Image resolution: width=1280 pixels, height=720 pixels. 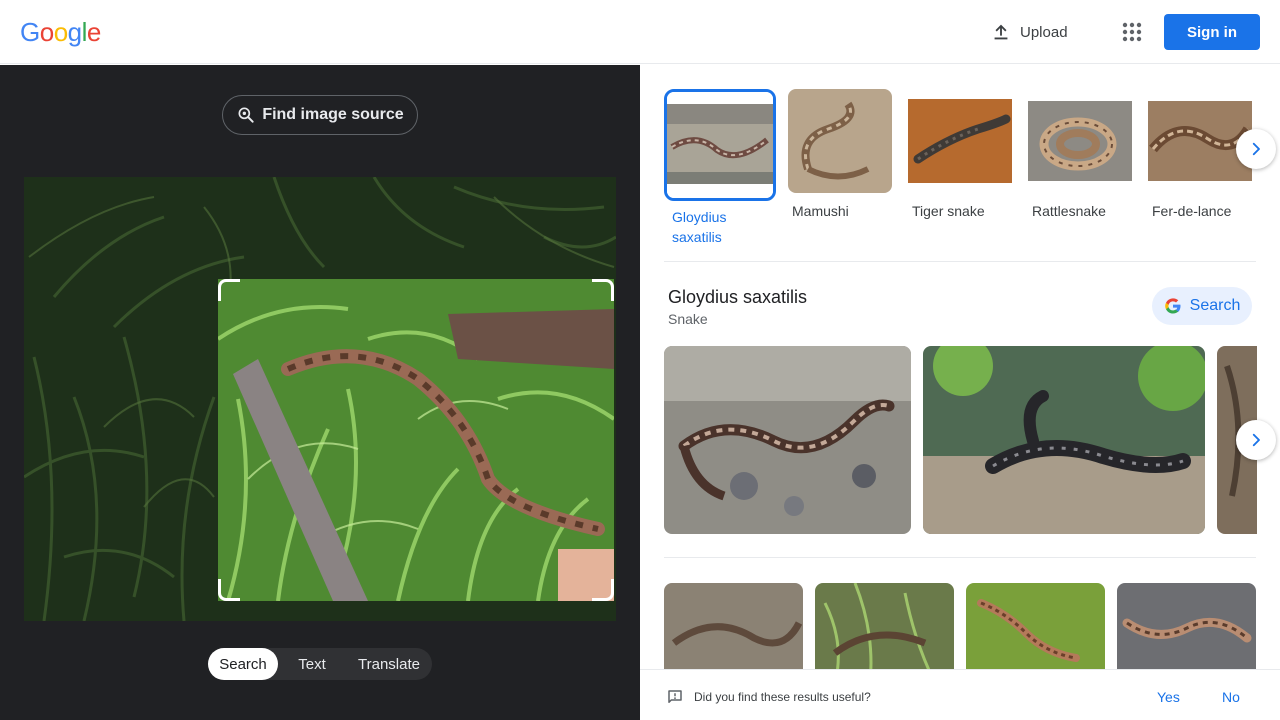 What do you see at coordinates (603, 290) in the screenshot?
I see `crop-corner-top-right` at bounding box center [603, 290].